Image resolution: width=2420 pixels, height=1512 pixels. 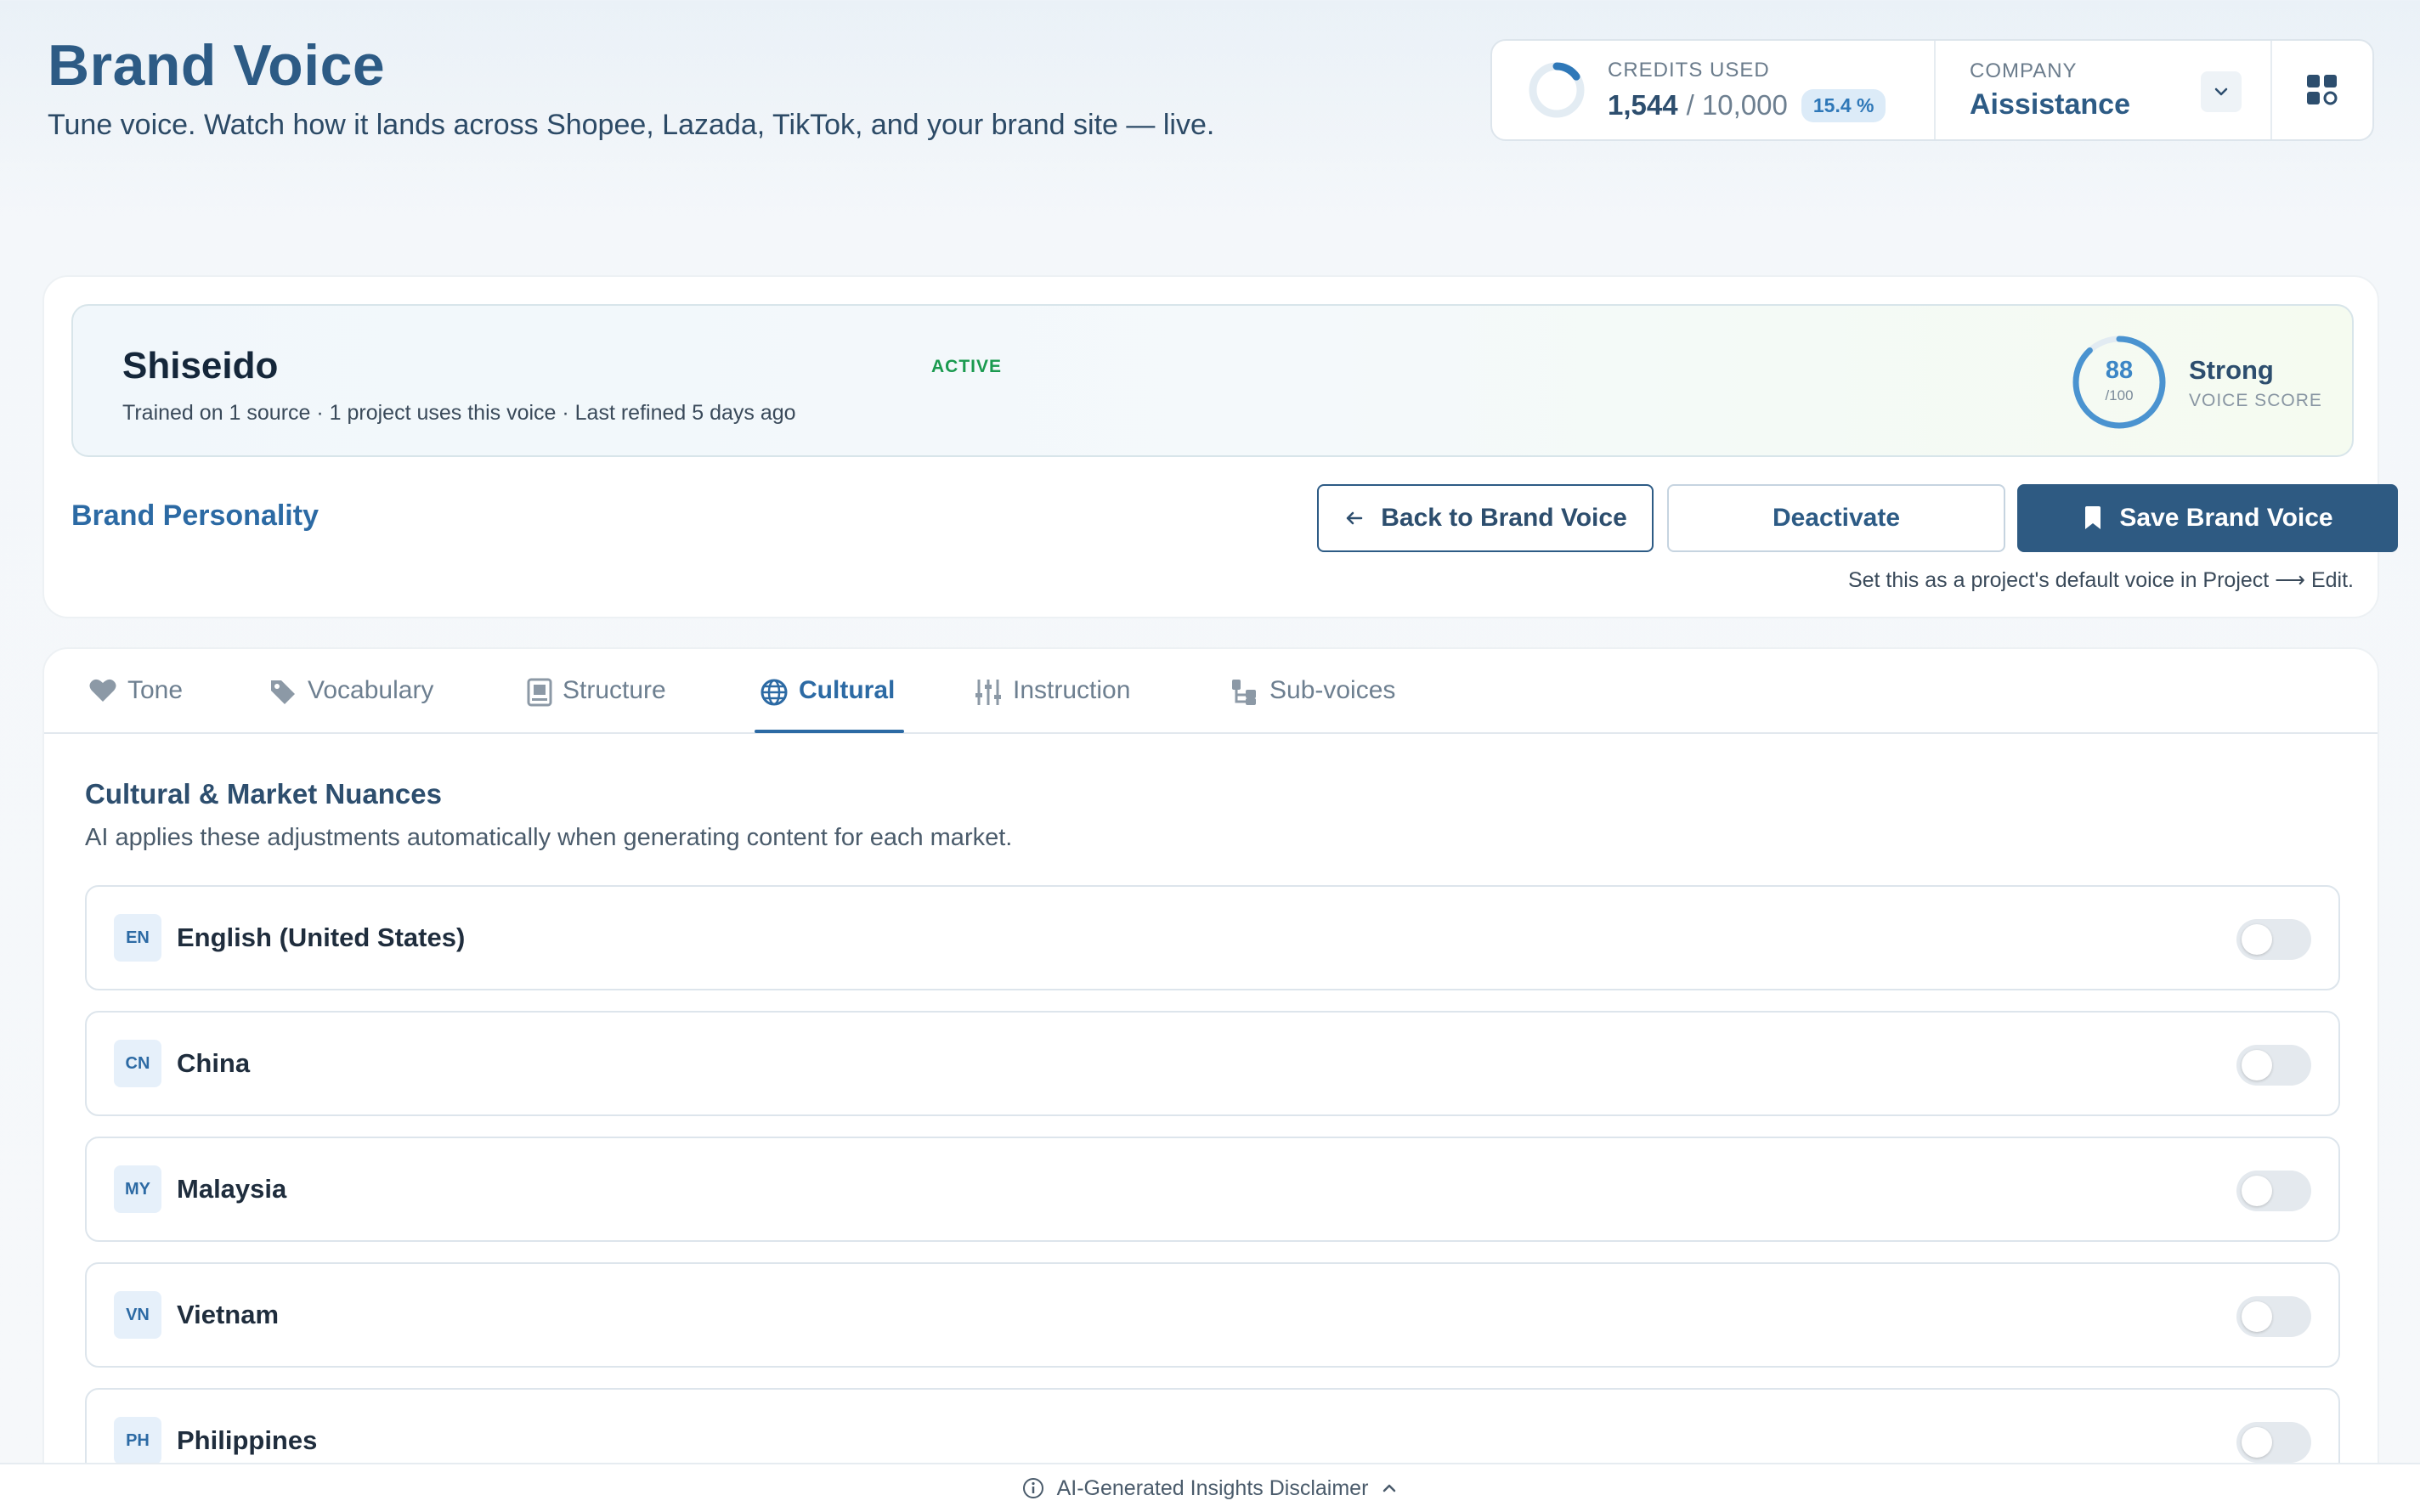 I want to click on globe-icon, so click(x=774, y=692).